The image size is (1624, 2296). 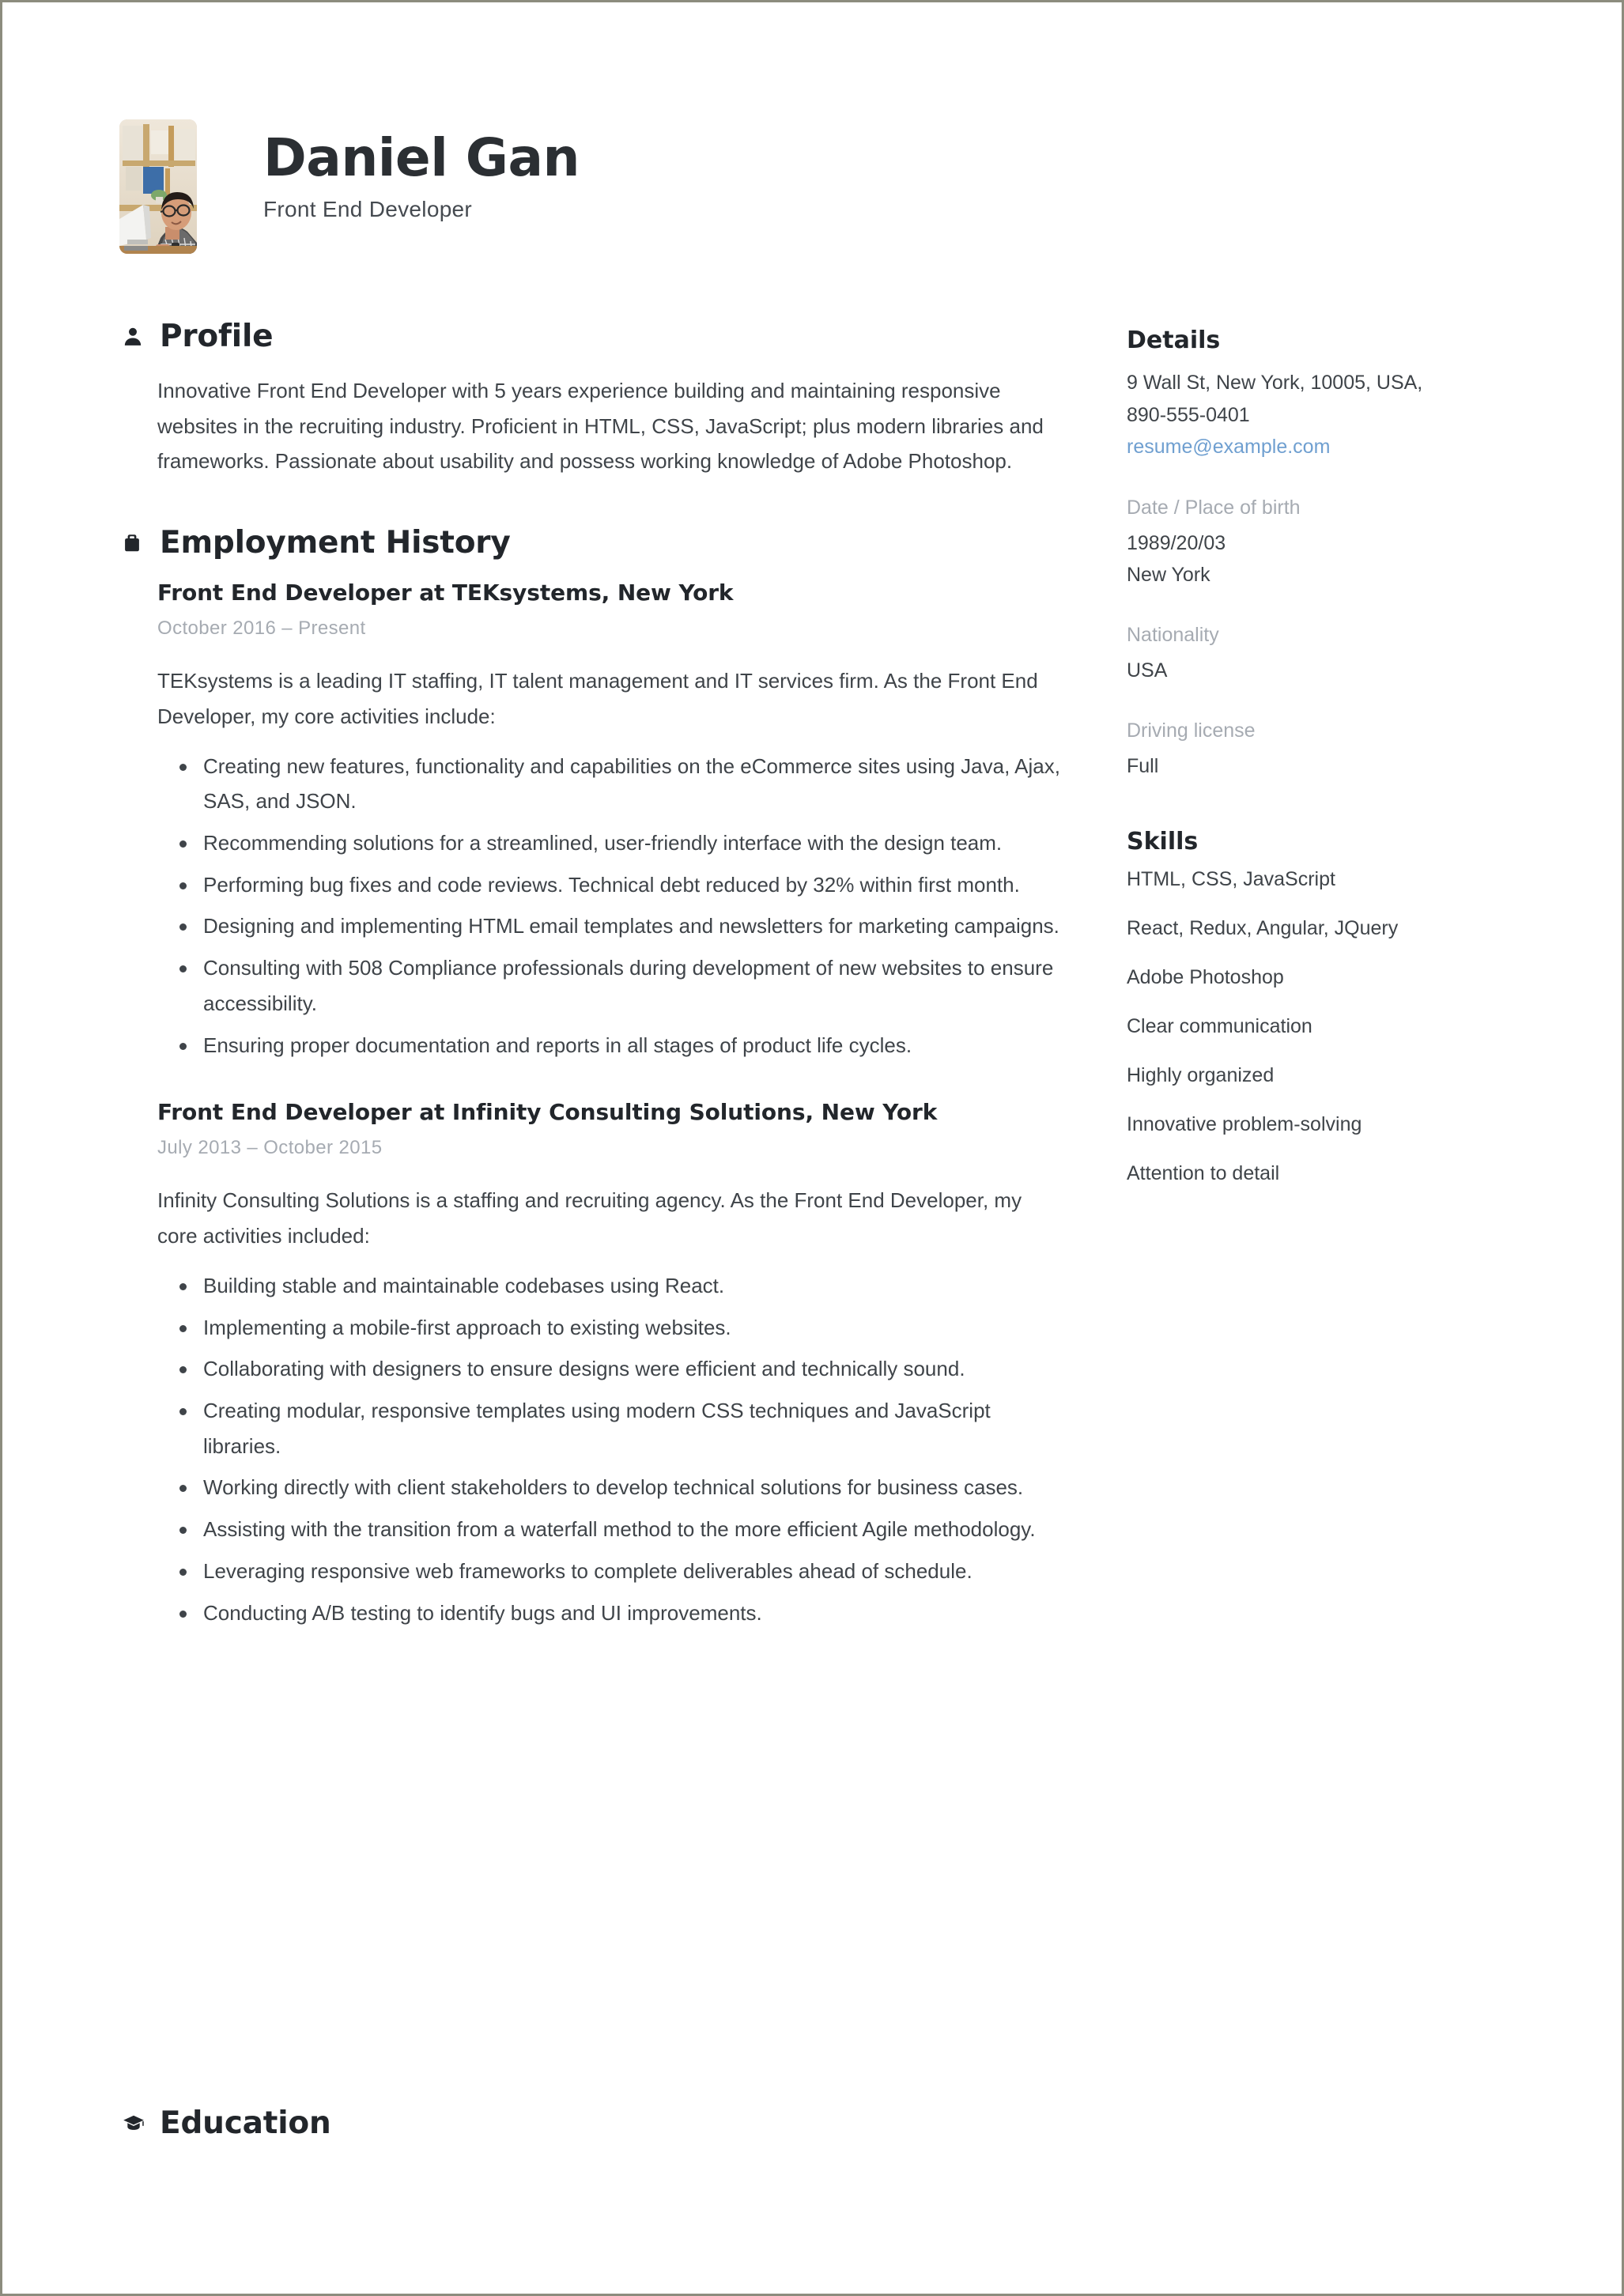 What do you see at coordinates (1168, 574) in the screenshot?
I see `detail-value: New York` at bounding box center [1168, 574].